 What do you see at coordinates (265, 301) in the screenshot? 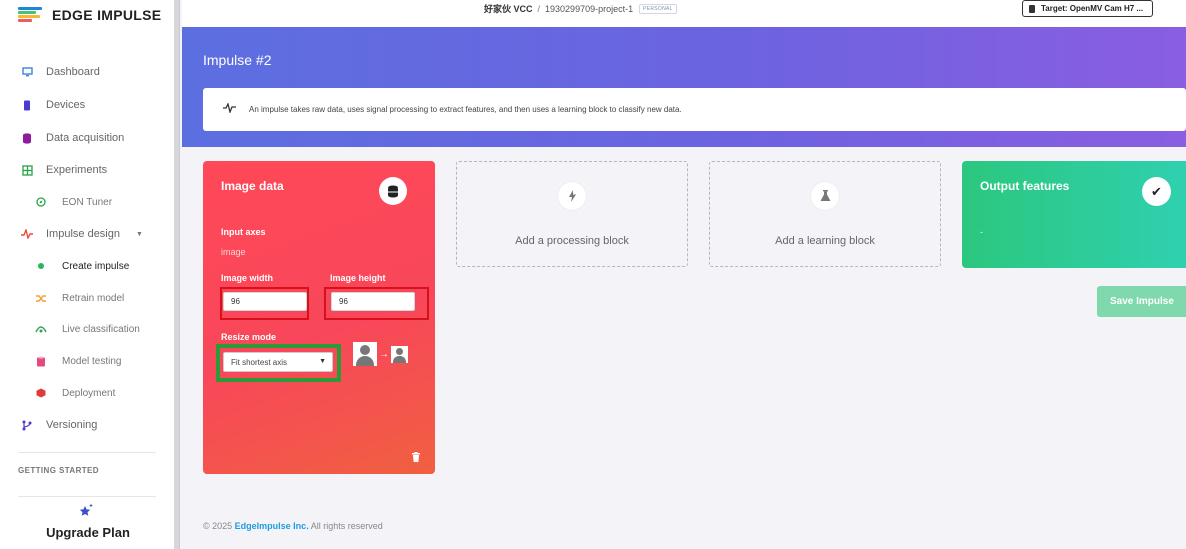
I see `image-width-input` at bounding box center [265, 301].